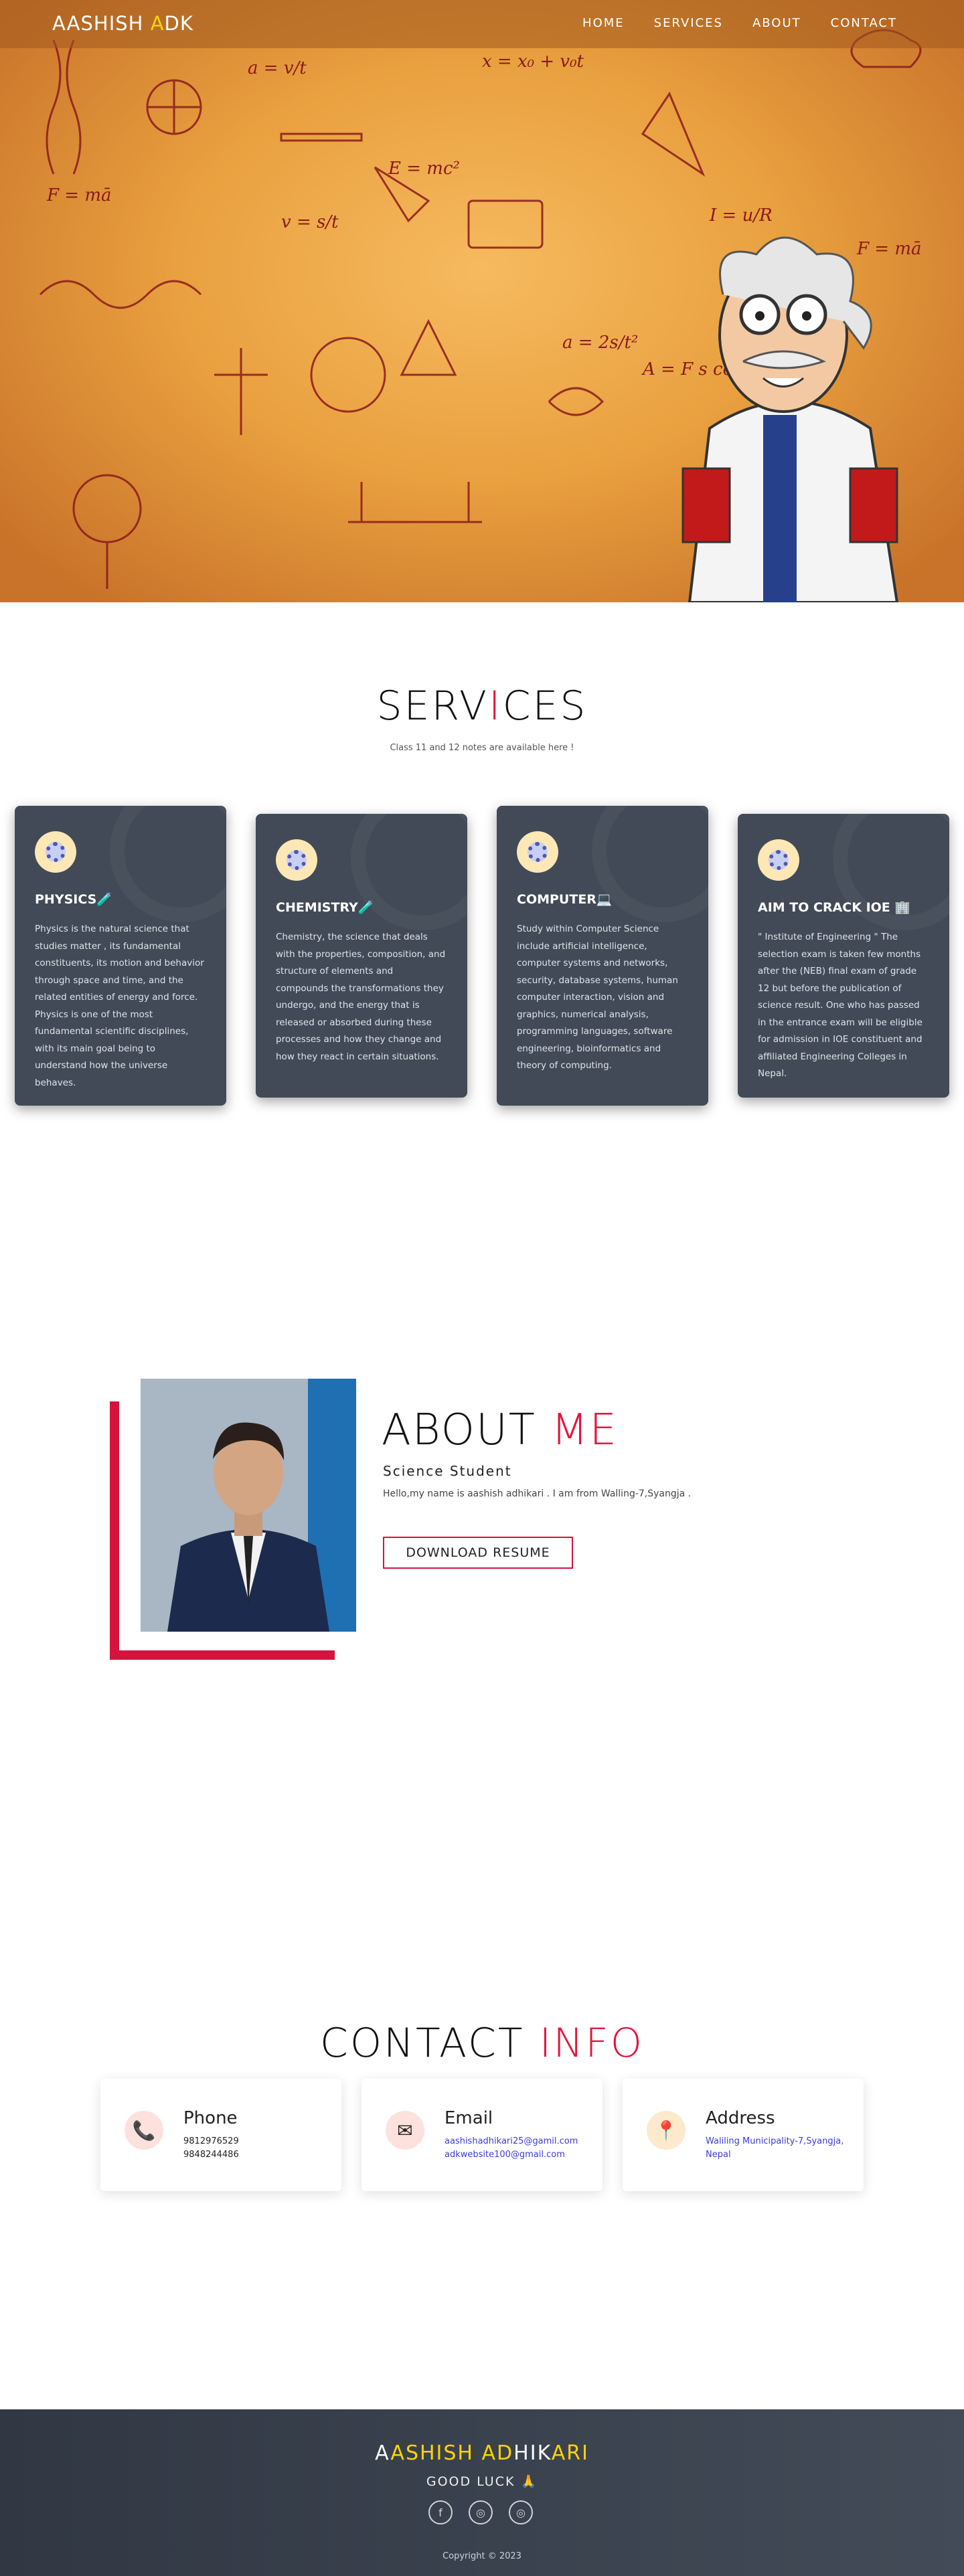  What do you see at coordinates (600, 343) in the screenshot?
I see `svg-text: a = 2s/t²` at bounding box center [600, 343].